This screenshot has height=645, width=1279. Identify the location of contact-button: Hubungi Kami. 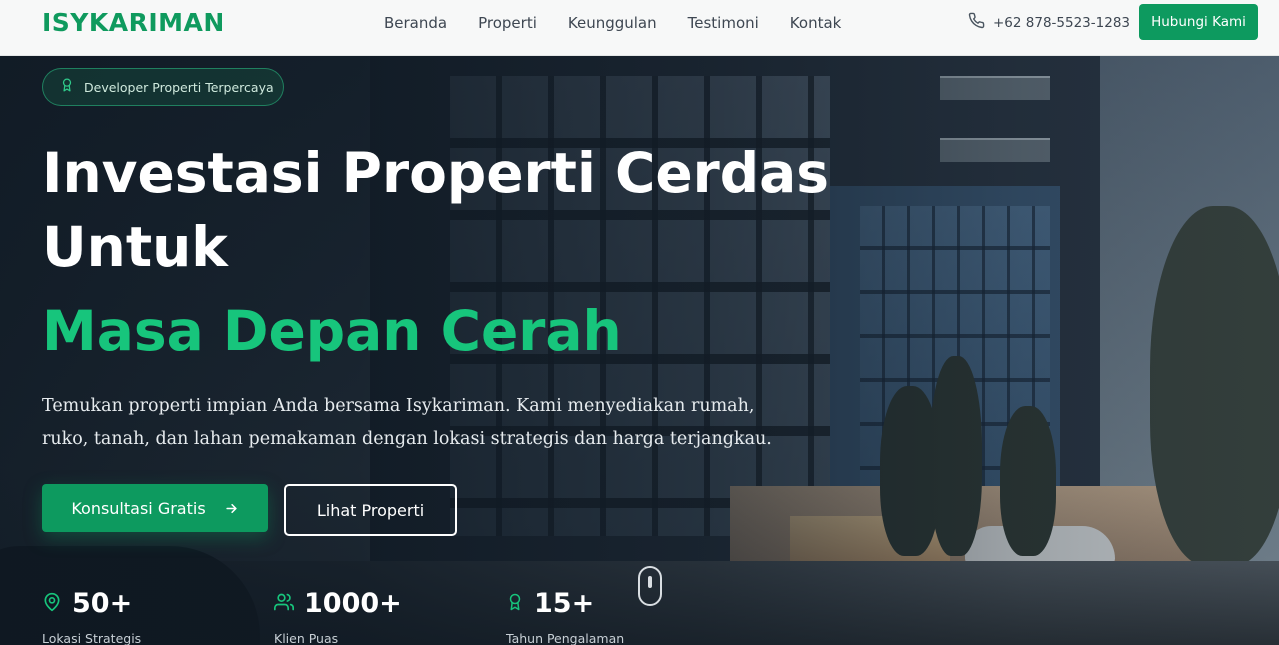
(1198, 22).